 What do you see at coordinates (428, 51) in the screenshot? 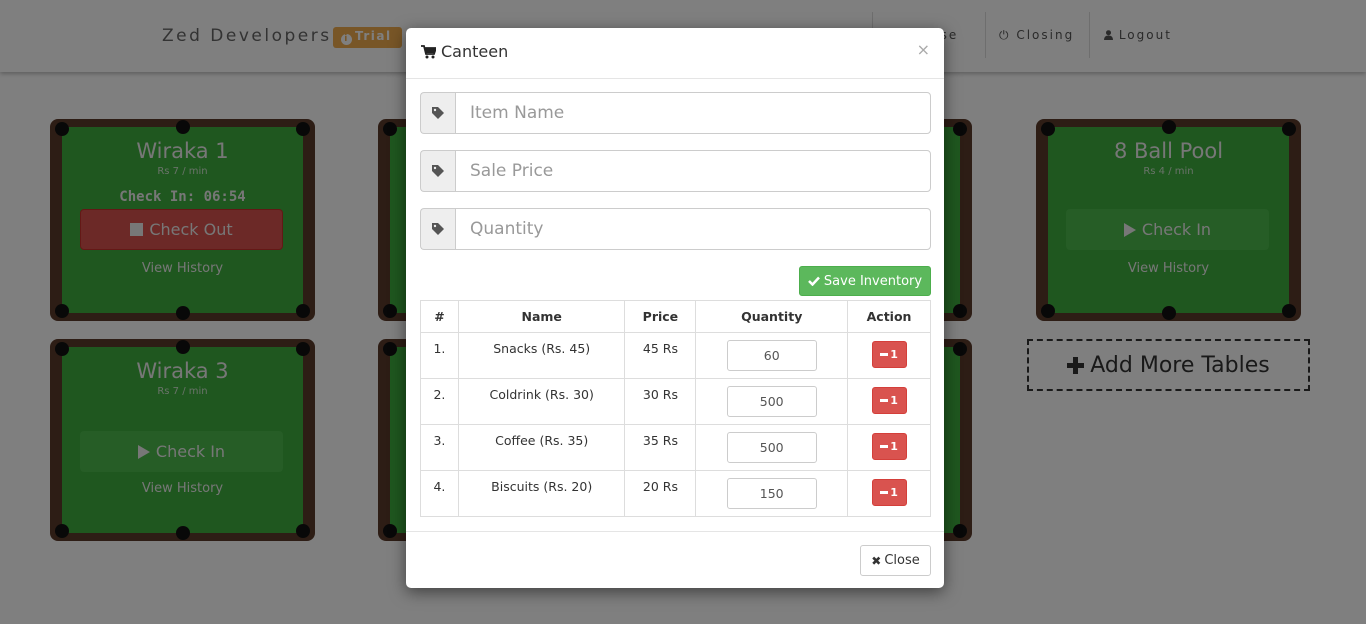
I see `shopping-cart-icon` at bounding box center [428, 51].